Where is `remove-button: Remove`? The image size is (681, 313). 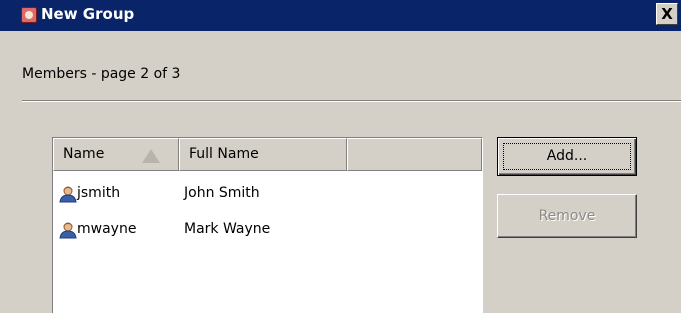
remove-button: Remove is located at coordinates (567, 216).